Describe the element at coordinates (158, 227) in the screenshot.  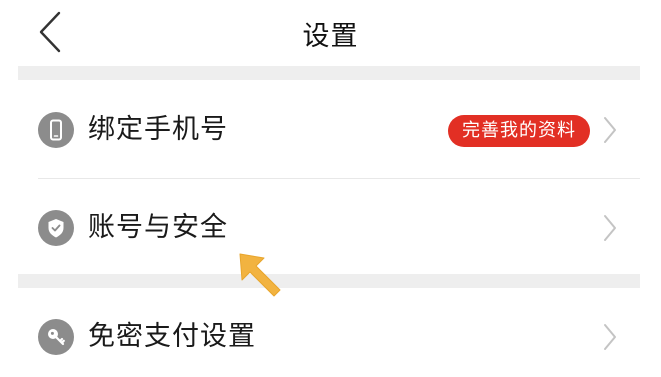
I see `settings-item-label: 账号与安全` at that location.